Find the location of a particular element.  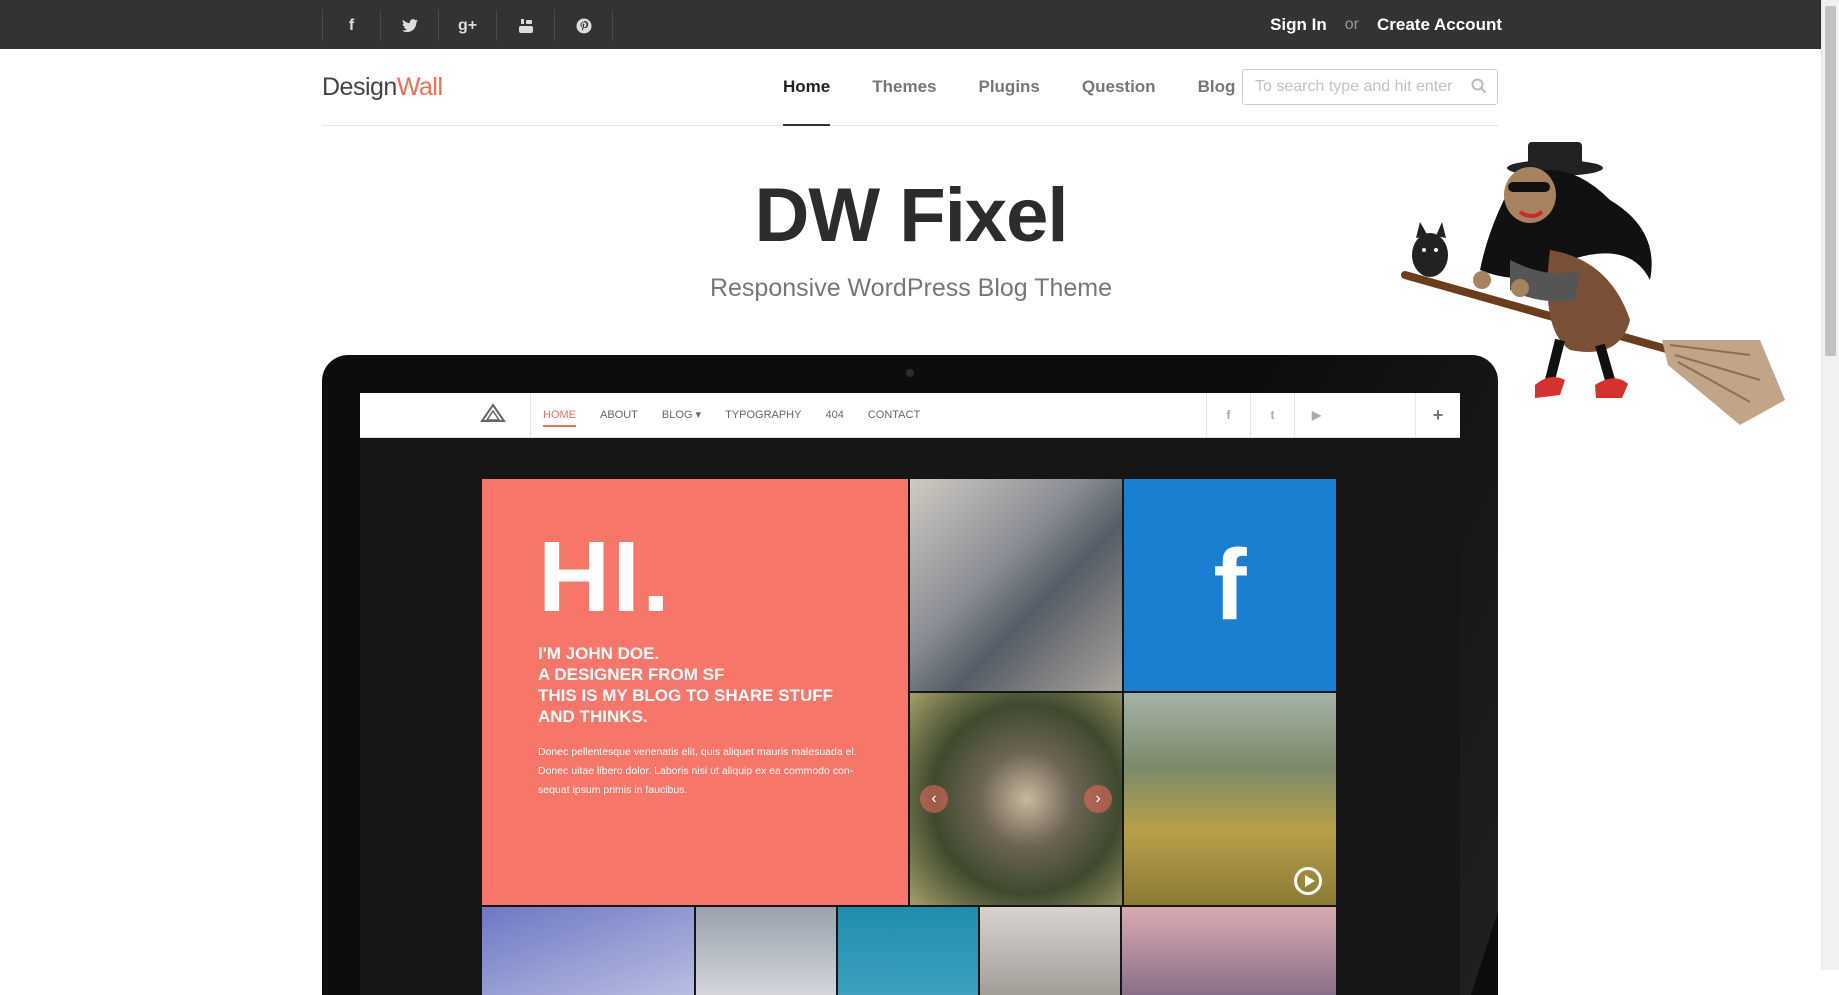

page-scrollbar is located at coordinates (1830, 485).